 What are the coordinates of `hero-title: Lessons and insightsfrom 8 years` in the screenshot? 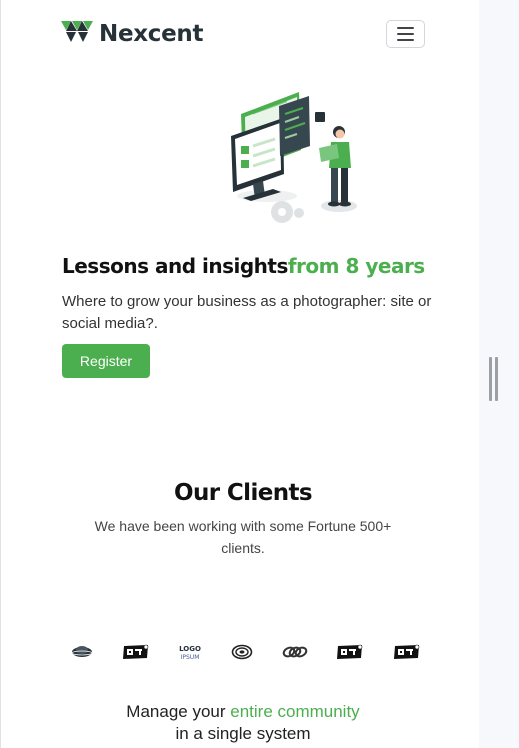 It's located at (262, 266).